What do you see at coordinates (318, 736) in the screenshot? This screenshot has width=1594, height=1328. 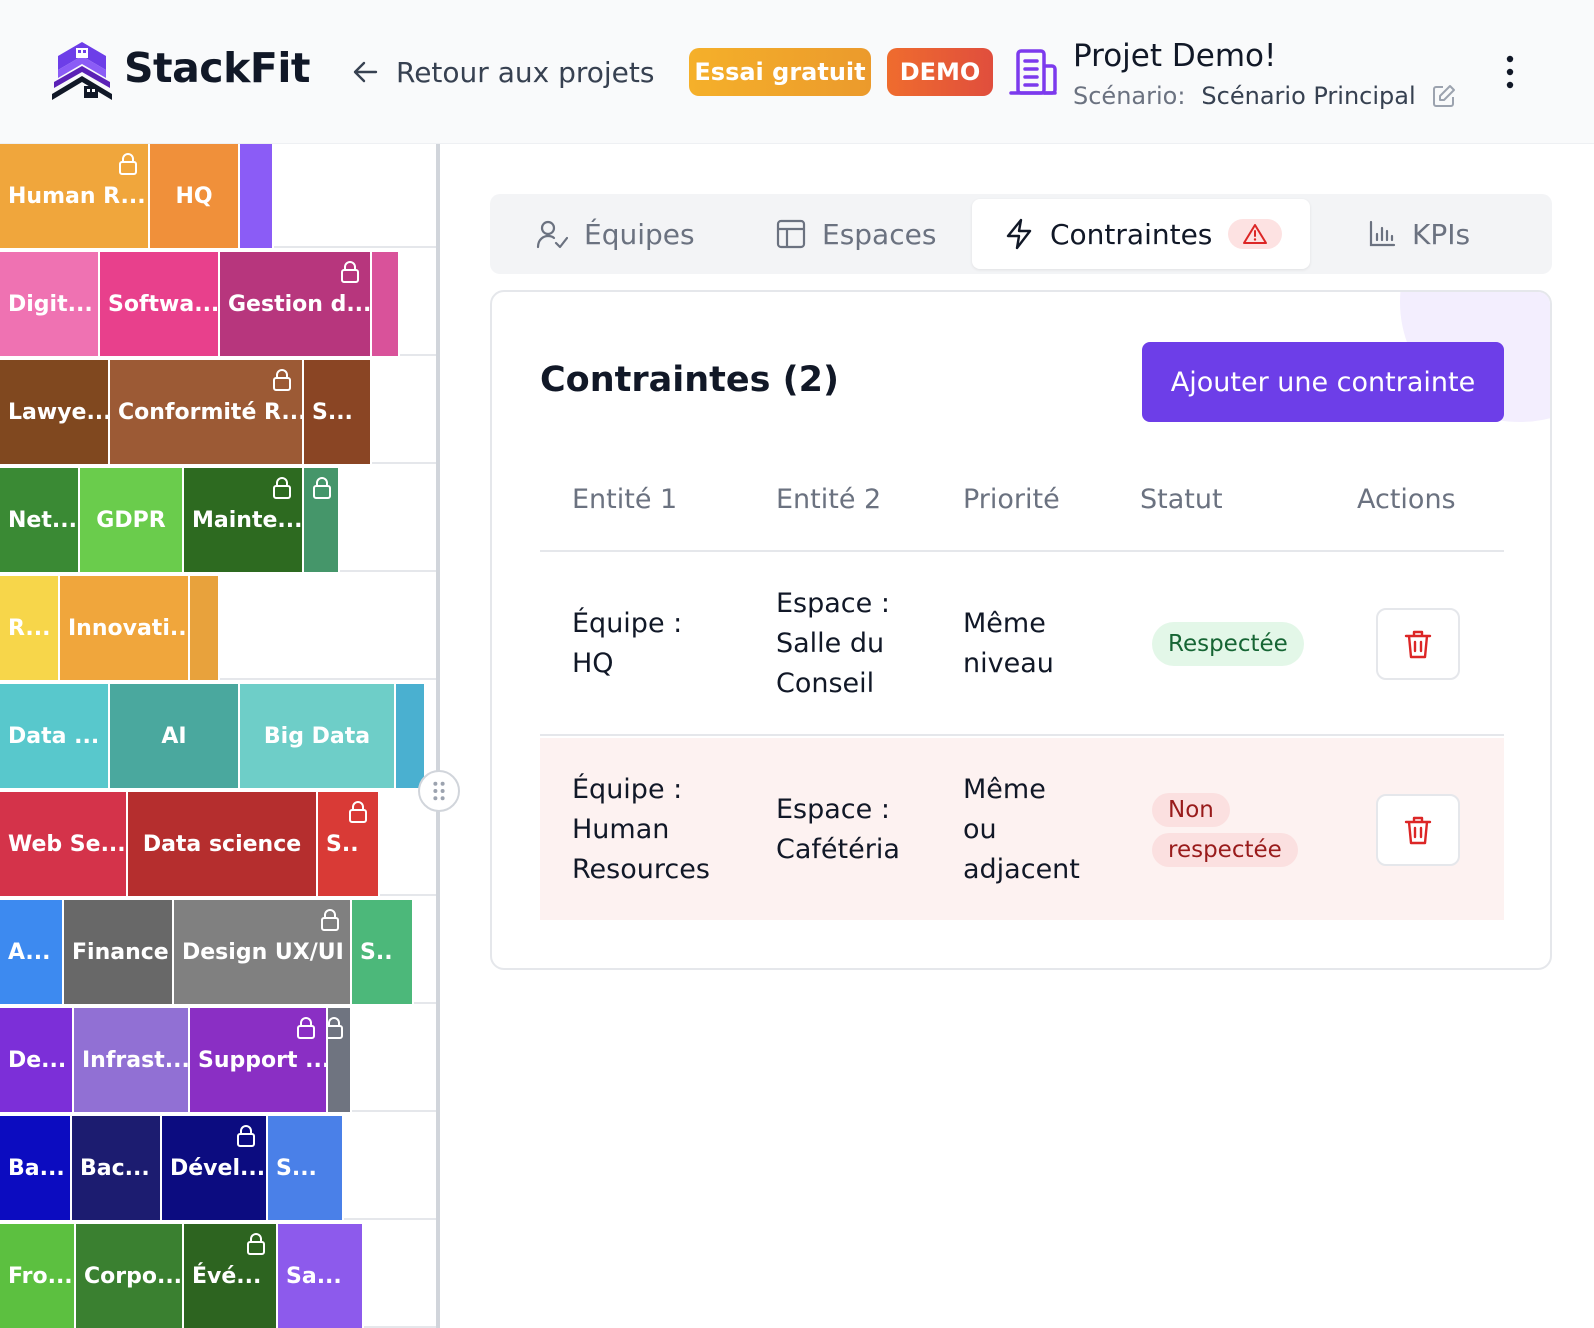 I see `treemap-cell: Big Data` at bounding box center [318, 736].